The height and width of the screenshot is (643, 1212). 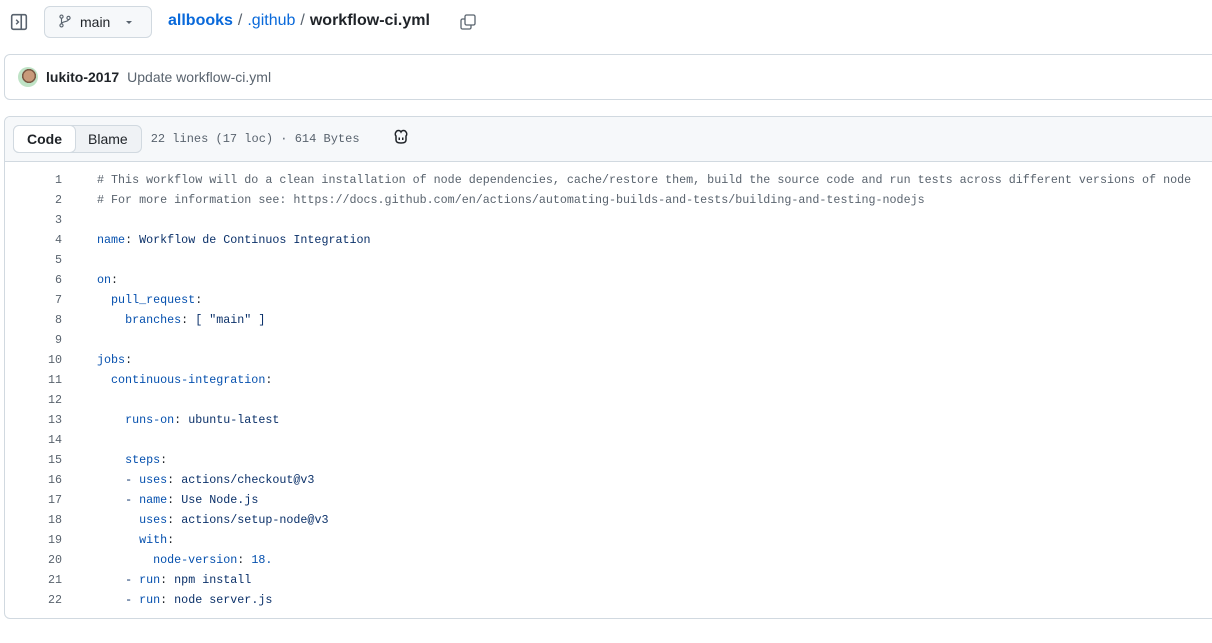 I want to click on line-content: - run: npm install, so click(x=174, y=580).